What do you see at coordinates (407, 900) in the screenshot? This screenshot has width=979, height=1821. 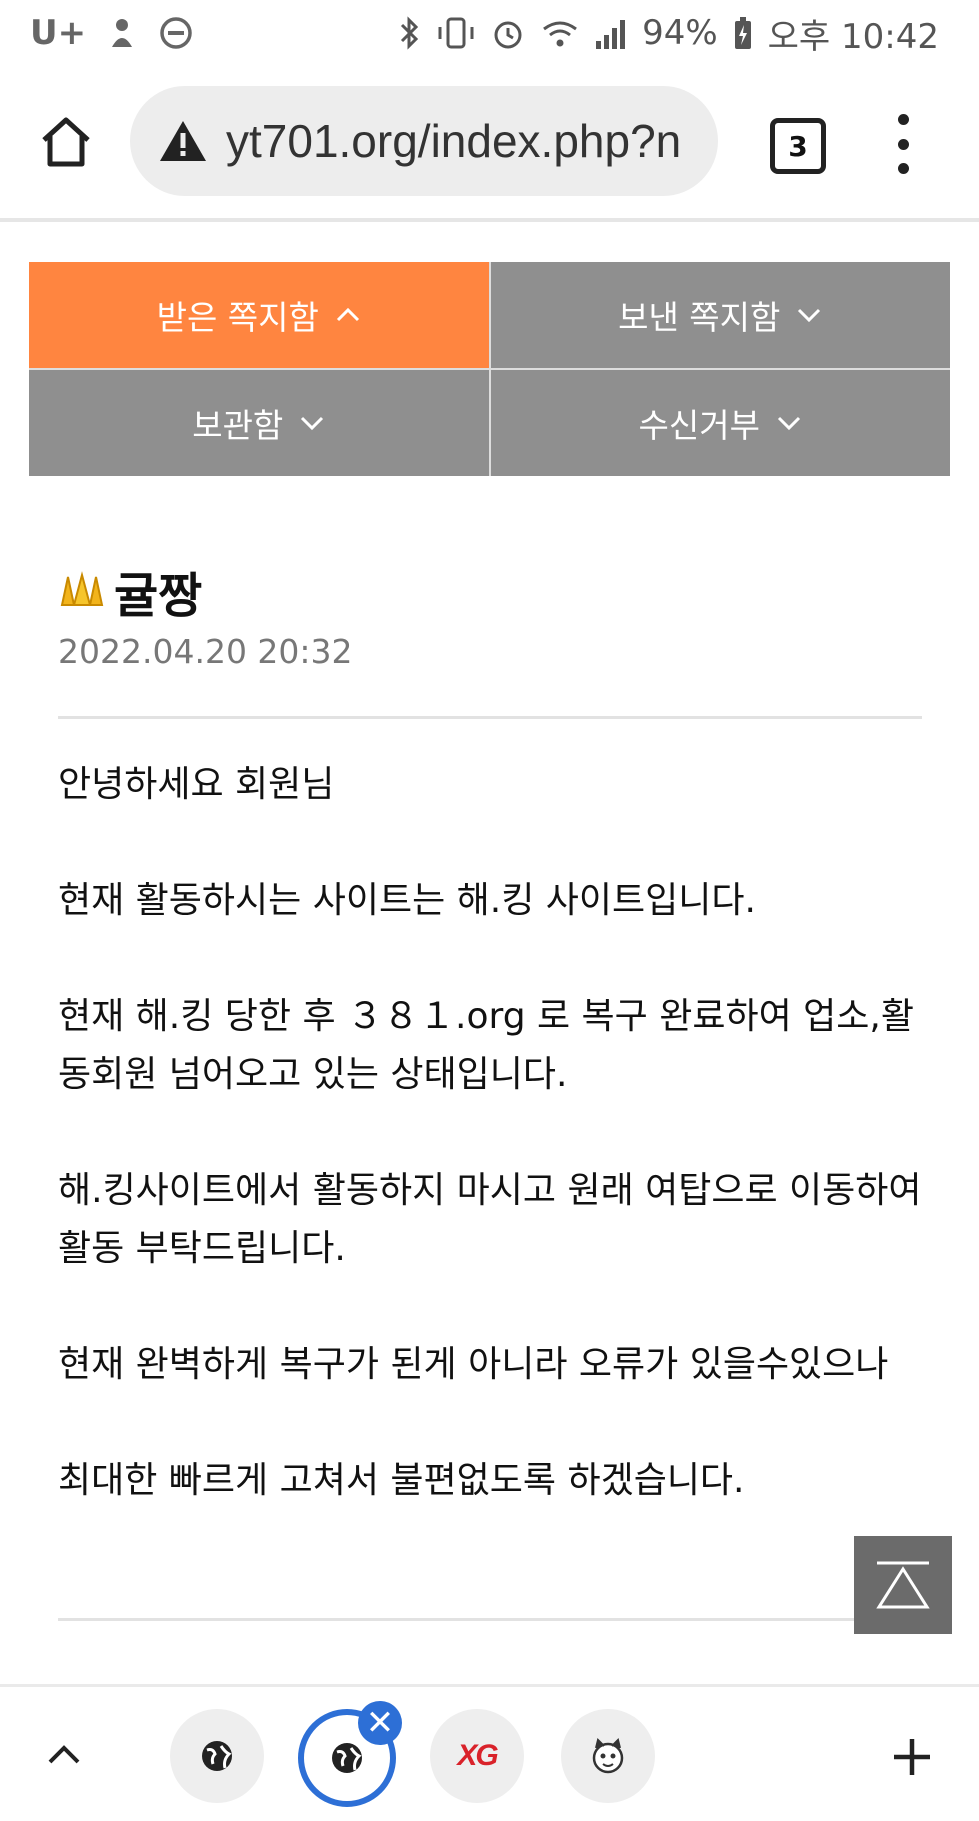 I see `message-paragraph: 현재 활동하시는 사이트는 해.킹 사이트입니다.` at bounding box center [407, 900].